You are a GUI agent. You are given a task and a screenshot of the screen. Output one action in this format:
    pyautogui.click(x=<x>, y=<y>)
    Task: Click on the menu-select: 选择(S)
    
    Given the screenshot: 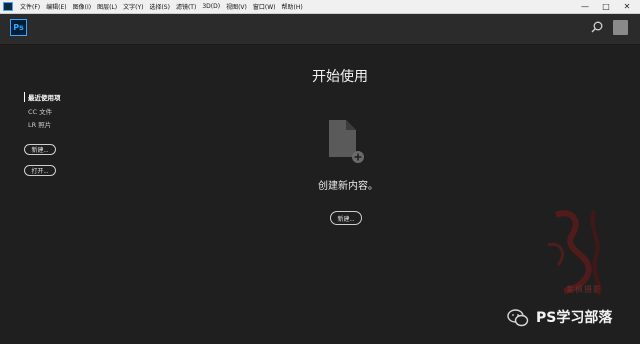 What is the action you would take?
    pyautogui.click(x=159, y=6)
    